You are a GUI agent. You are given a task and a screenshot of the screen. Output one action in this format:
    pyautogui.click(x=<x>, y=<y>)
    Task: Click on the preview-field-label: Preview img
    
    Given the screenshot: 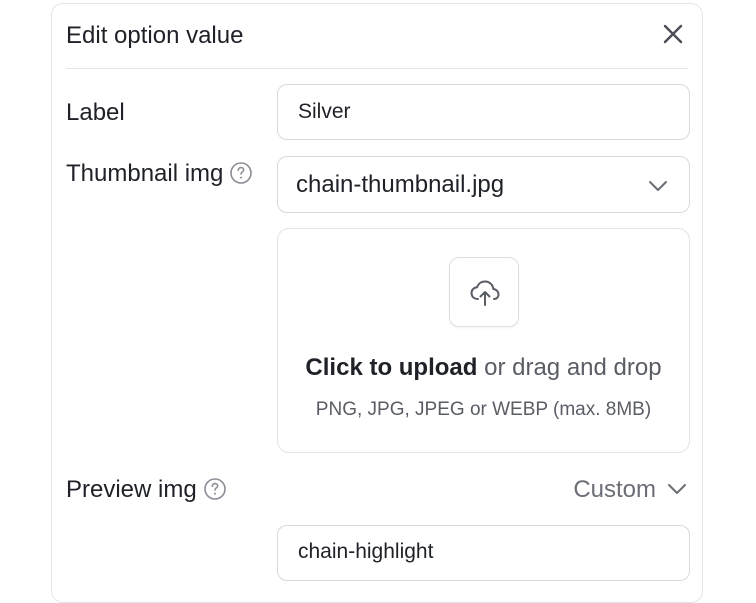 What is the action you would take?
    pyautogui.click(x=131, y=489)
    